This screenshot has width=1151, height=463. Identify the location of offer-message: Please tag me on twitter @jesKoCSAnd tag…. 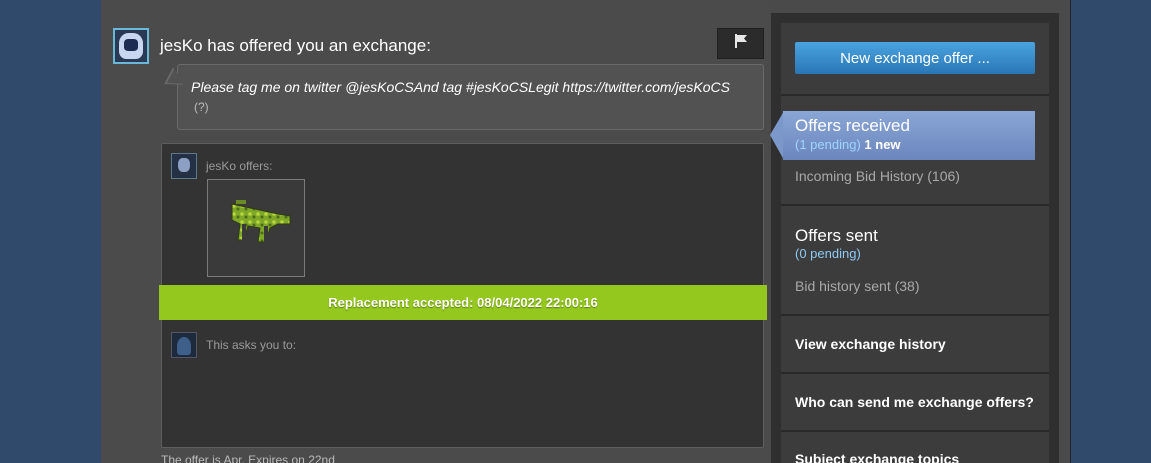
(460, 87).